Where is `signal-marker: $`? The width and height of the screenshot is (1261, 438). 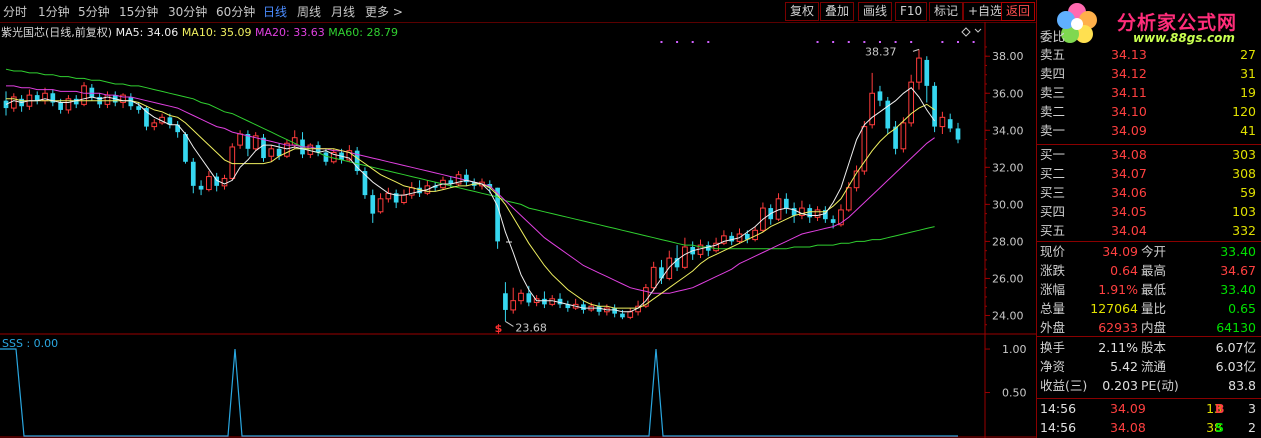
signal-marker: $ is located at coordinates (499, 328).